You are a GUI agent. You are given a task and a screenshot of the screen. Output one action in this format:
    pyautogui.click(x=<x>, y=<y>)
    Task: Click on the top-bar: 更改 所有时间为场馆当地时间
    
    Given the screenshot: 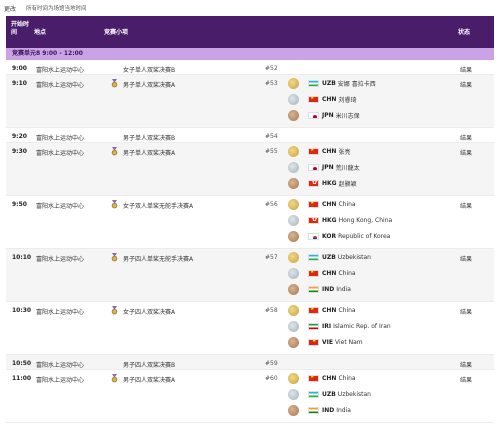 What is the action you would take?
    pyautogui.click(x=250, y=8)
    